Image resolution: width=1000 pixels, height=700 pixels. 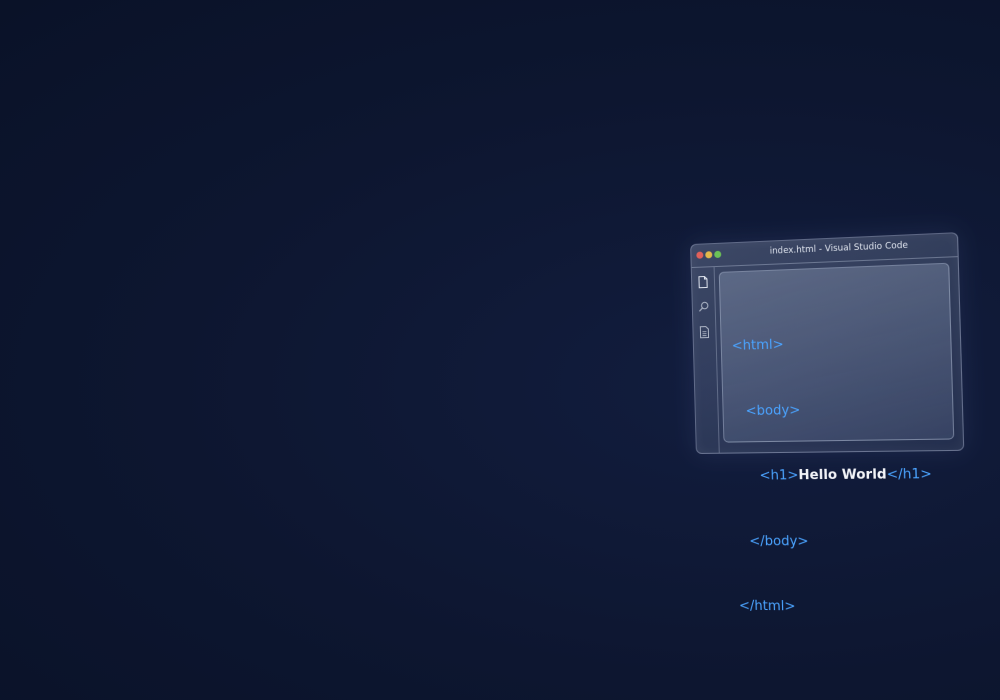 What do you see at coordinates (779, 541) in the screenshot?
I see `code-tag: </body>` at bounding box center [779, 541].